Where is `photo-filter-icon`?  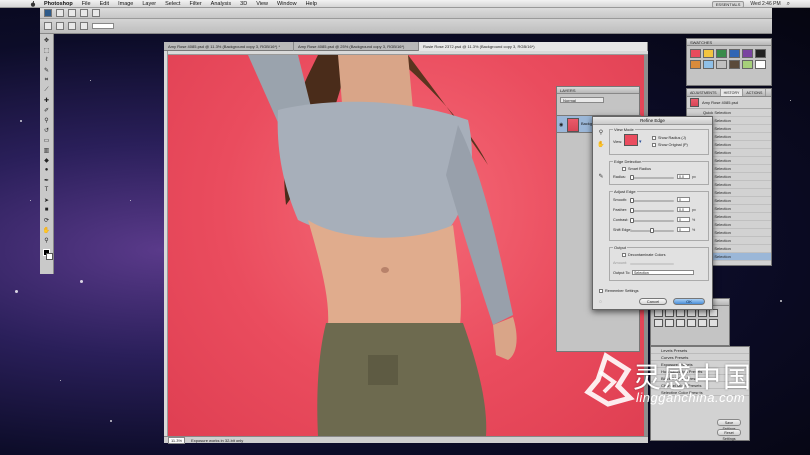
photo-filter-icon is located at coordinates (680, 323).